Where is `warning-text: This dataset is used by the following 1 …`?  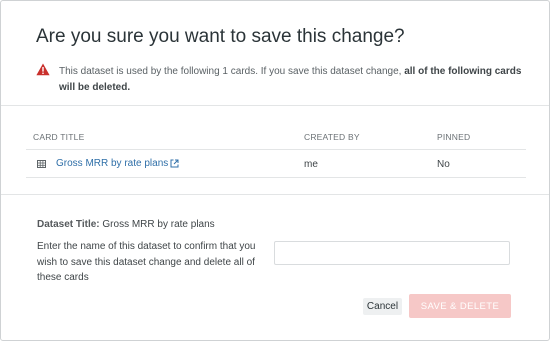 warning-text: This dataset is used by the following 1 … is located at coordinates (296, 80).